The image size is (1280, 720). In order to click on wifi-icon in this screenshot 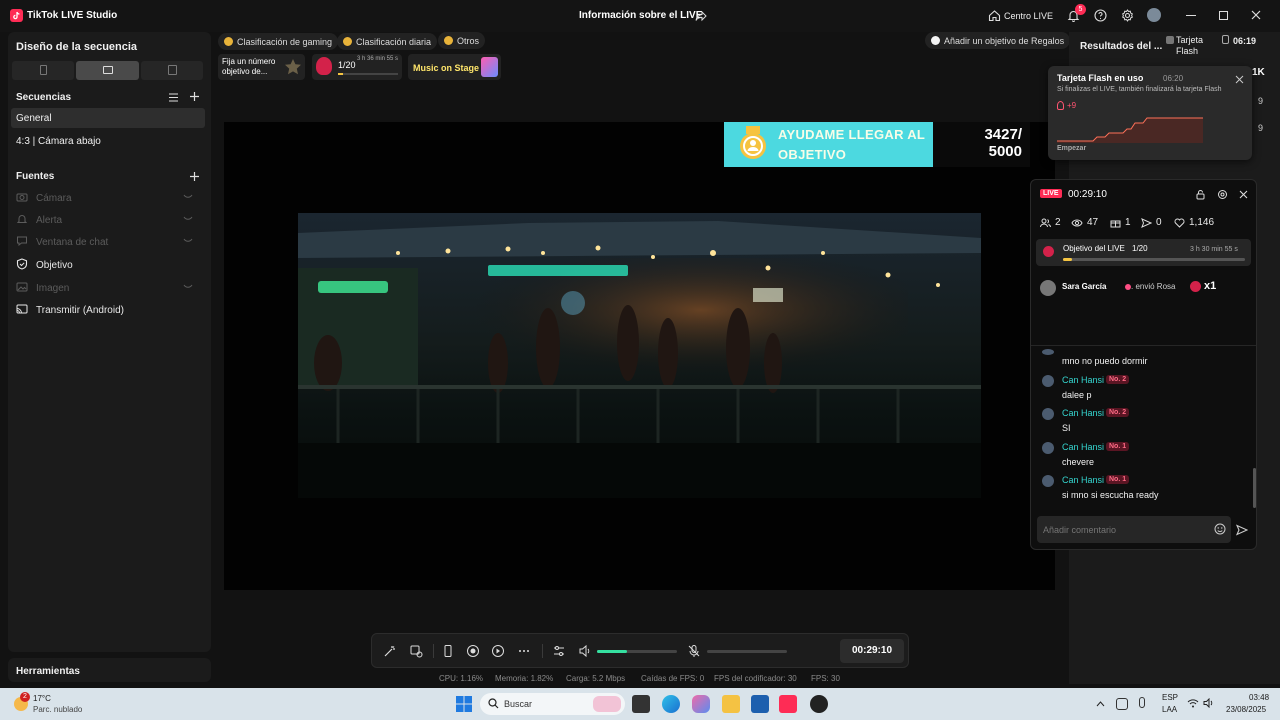, I will do `click(1193, 703)`.